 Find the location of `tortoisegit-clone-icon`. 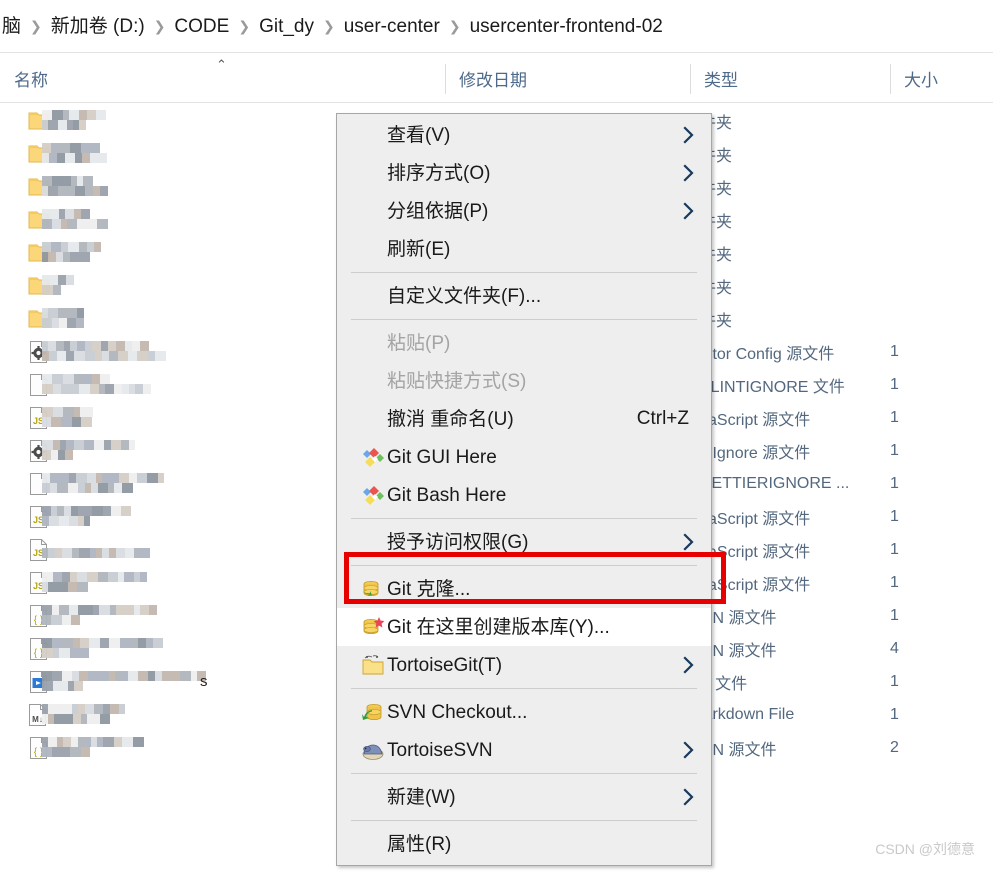

tortoisegit-clone-icon is located at coordinates (364, 589).